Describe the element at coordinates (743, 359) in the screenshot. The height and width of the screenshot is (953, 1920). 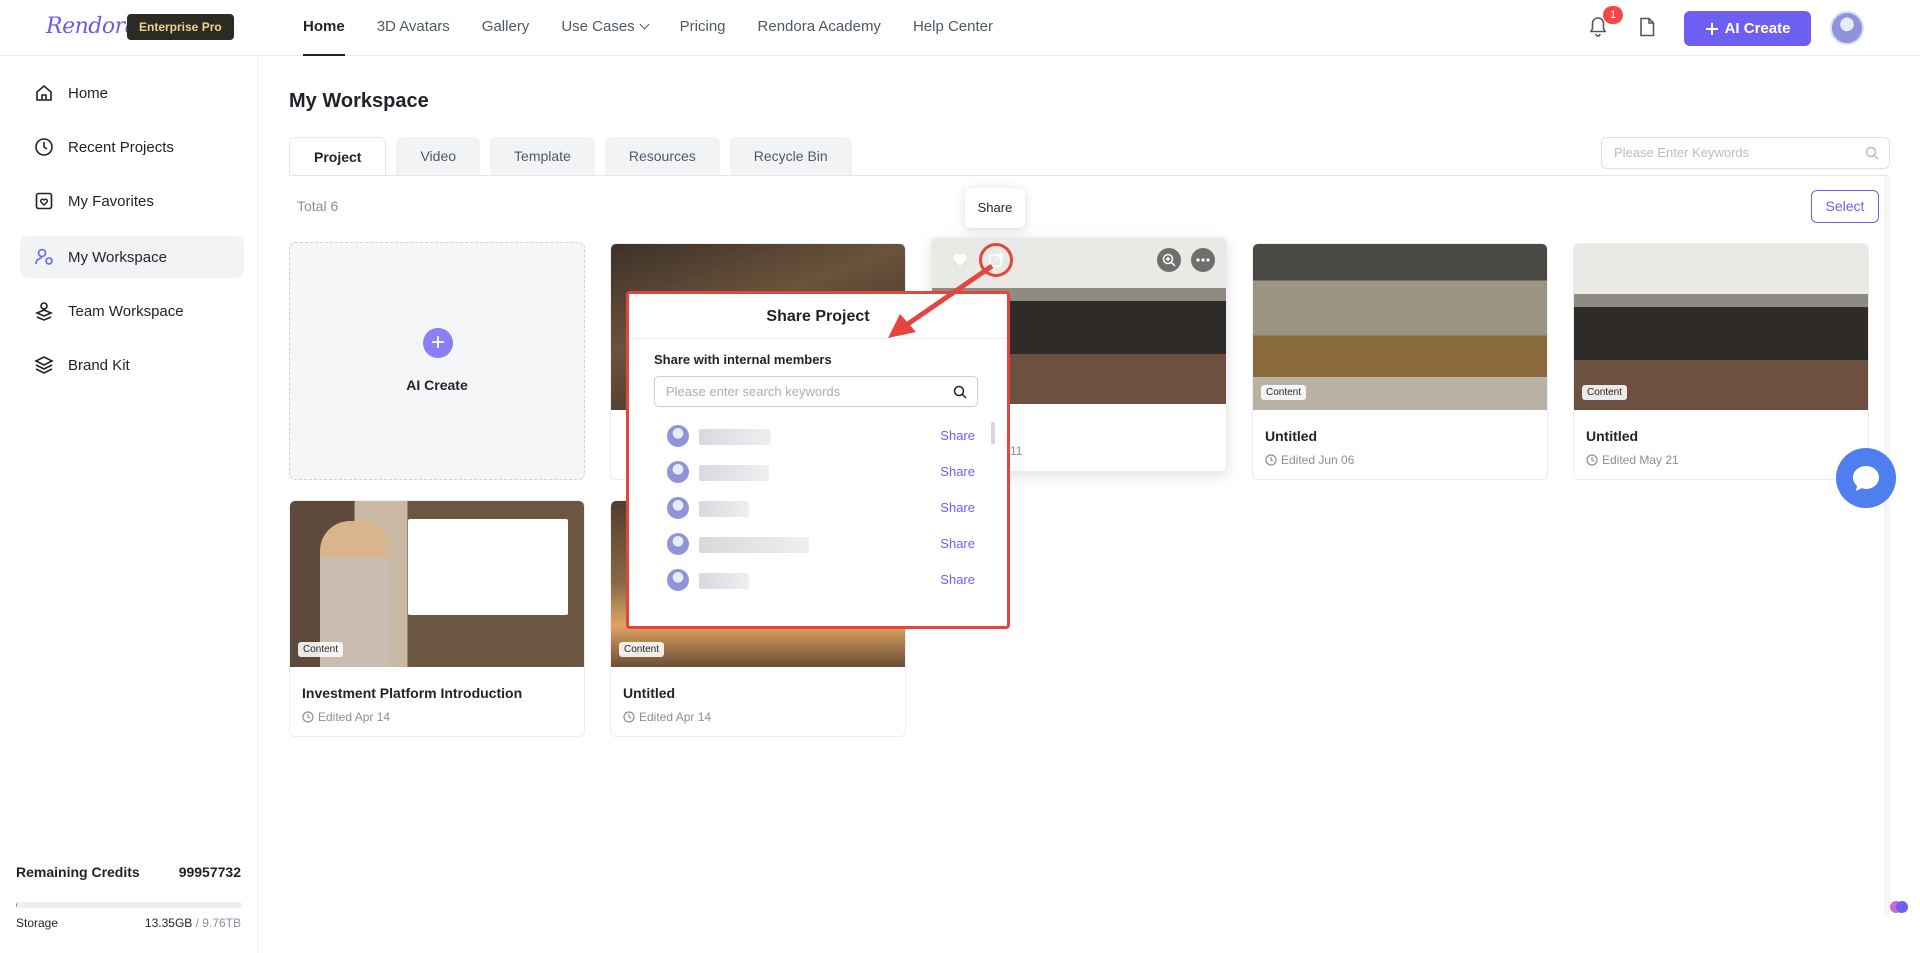
I see `share-panel-subtitle: Share with internal members` at that location.